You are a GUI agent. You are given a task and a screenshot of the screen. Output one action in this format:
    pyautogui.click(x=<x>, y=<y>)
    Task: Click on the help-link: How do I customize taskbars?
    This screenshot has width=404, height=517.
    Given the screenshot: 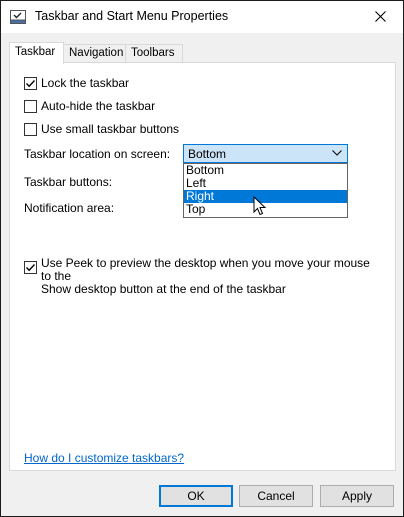 What is the action you would take?
    pyautogui.click(x=104, y=458)
    